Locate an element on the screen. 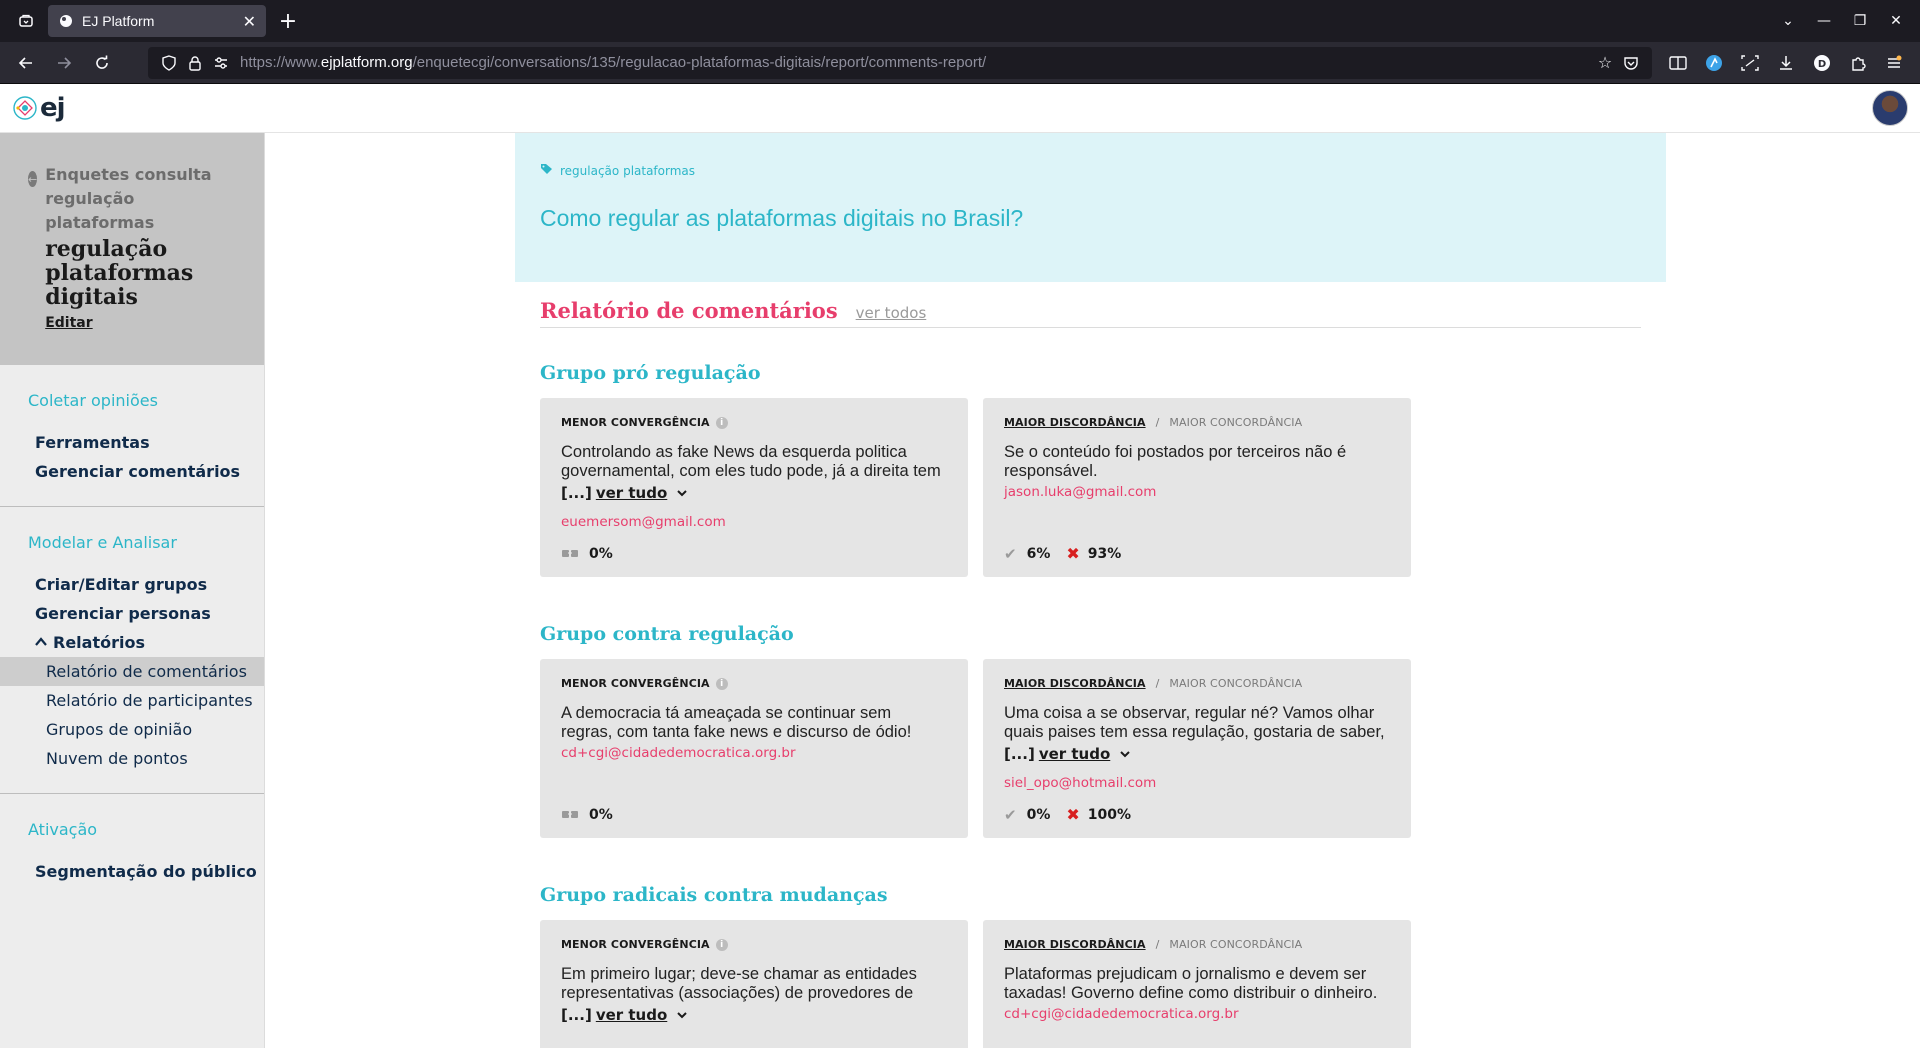  back-button is located at coordinates (26, 63).